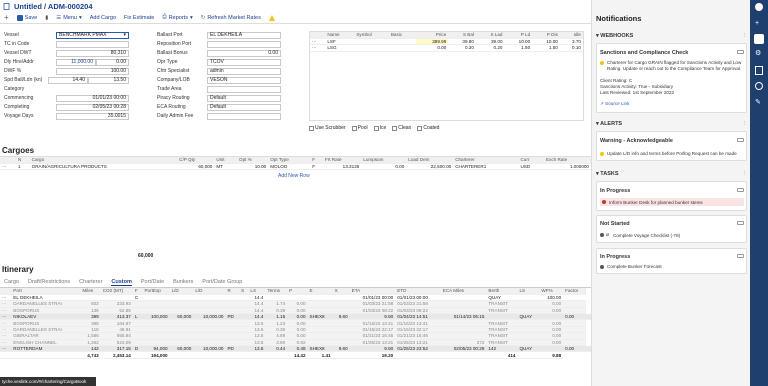 This screenshot has height=386, width=768. Describe the element at coordinates (196, 167) in the screenshot. I see `cargo-cell: 60,000` at that location.